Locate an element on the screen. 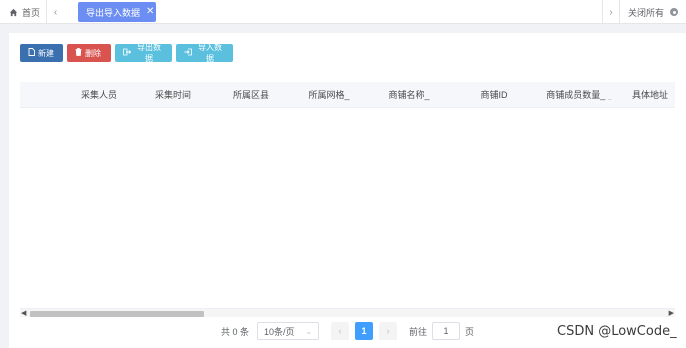 This screenshot has height=348, width=686. horizontal-scrollbar: ◀ ▶ is located at coordinates (347, 312).